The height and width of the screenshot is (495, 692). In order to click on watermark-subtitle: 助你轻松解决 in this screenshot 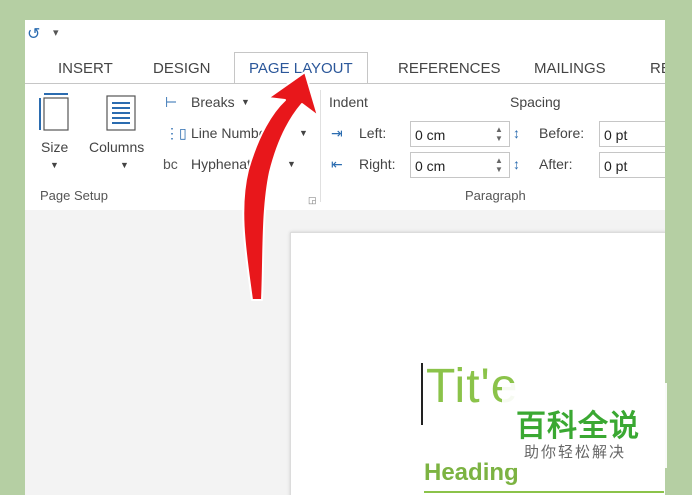, I will do `click(575, 452)`.